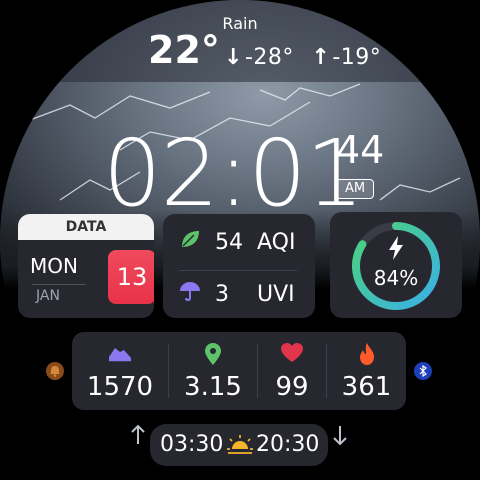 This screenshot has width=480, height=480. I want to click on flame-icon, so click(367, 356).